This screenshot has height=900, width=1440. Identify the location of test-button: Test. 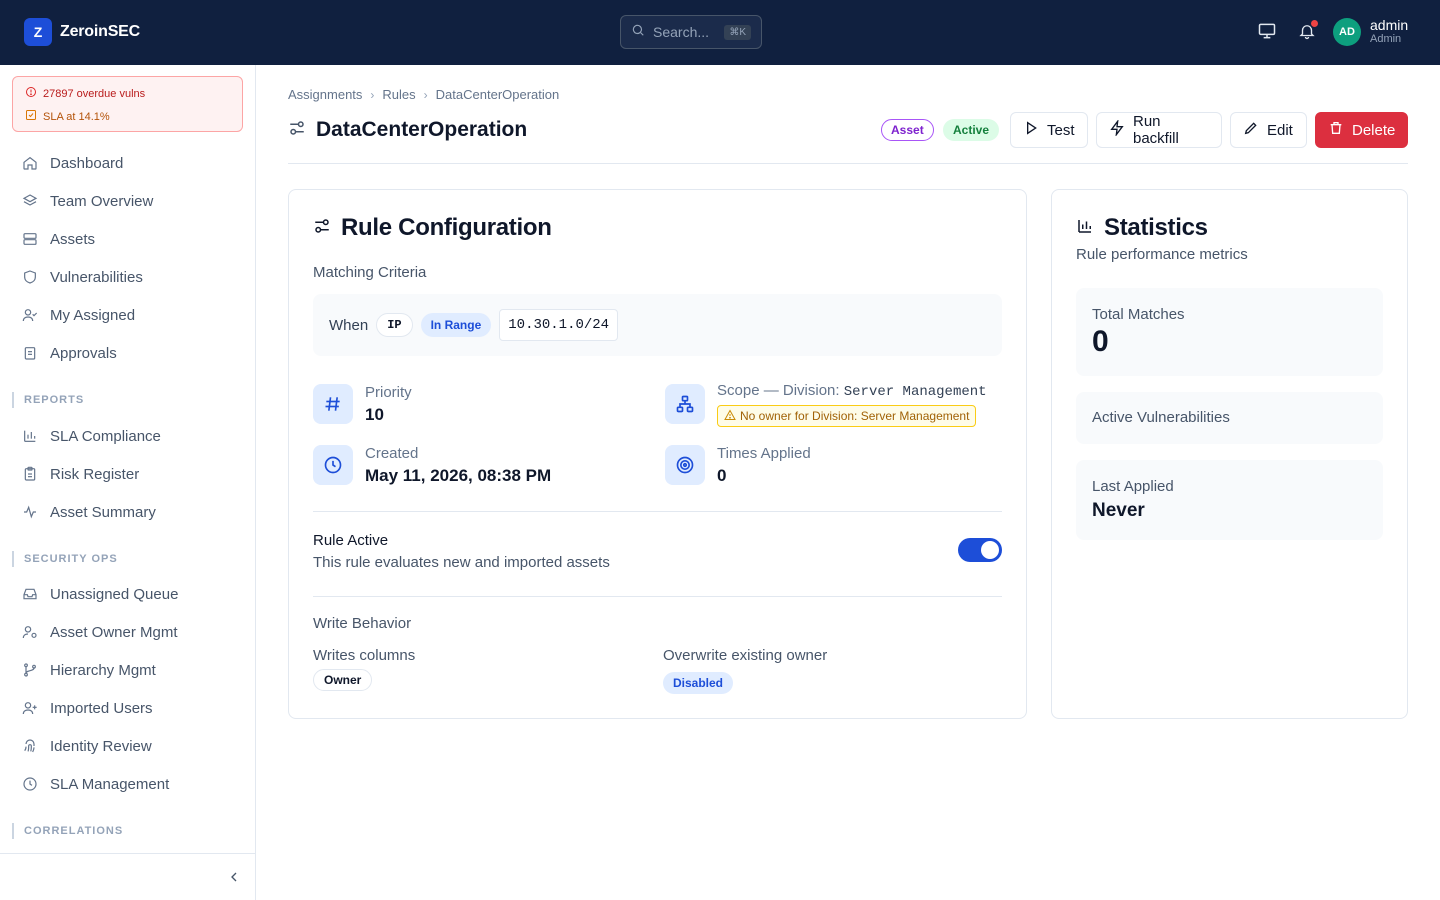
(1049, 130).